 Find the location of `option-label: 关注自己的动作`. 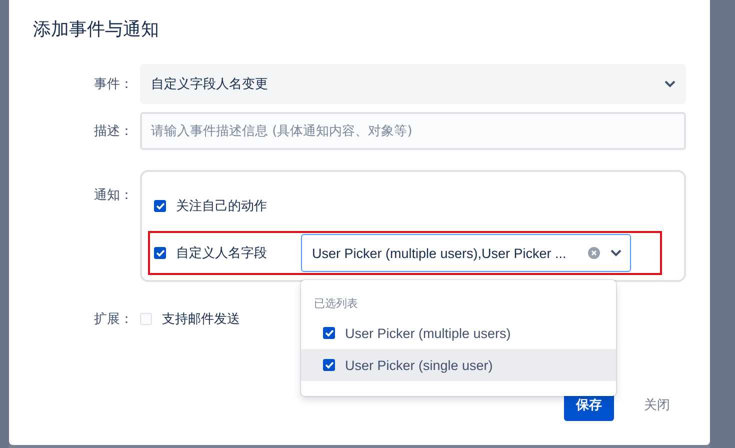

option-label: 关注自己的动作 is located at coordinates (221, 206).